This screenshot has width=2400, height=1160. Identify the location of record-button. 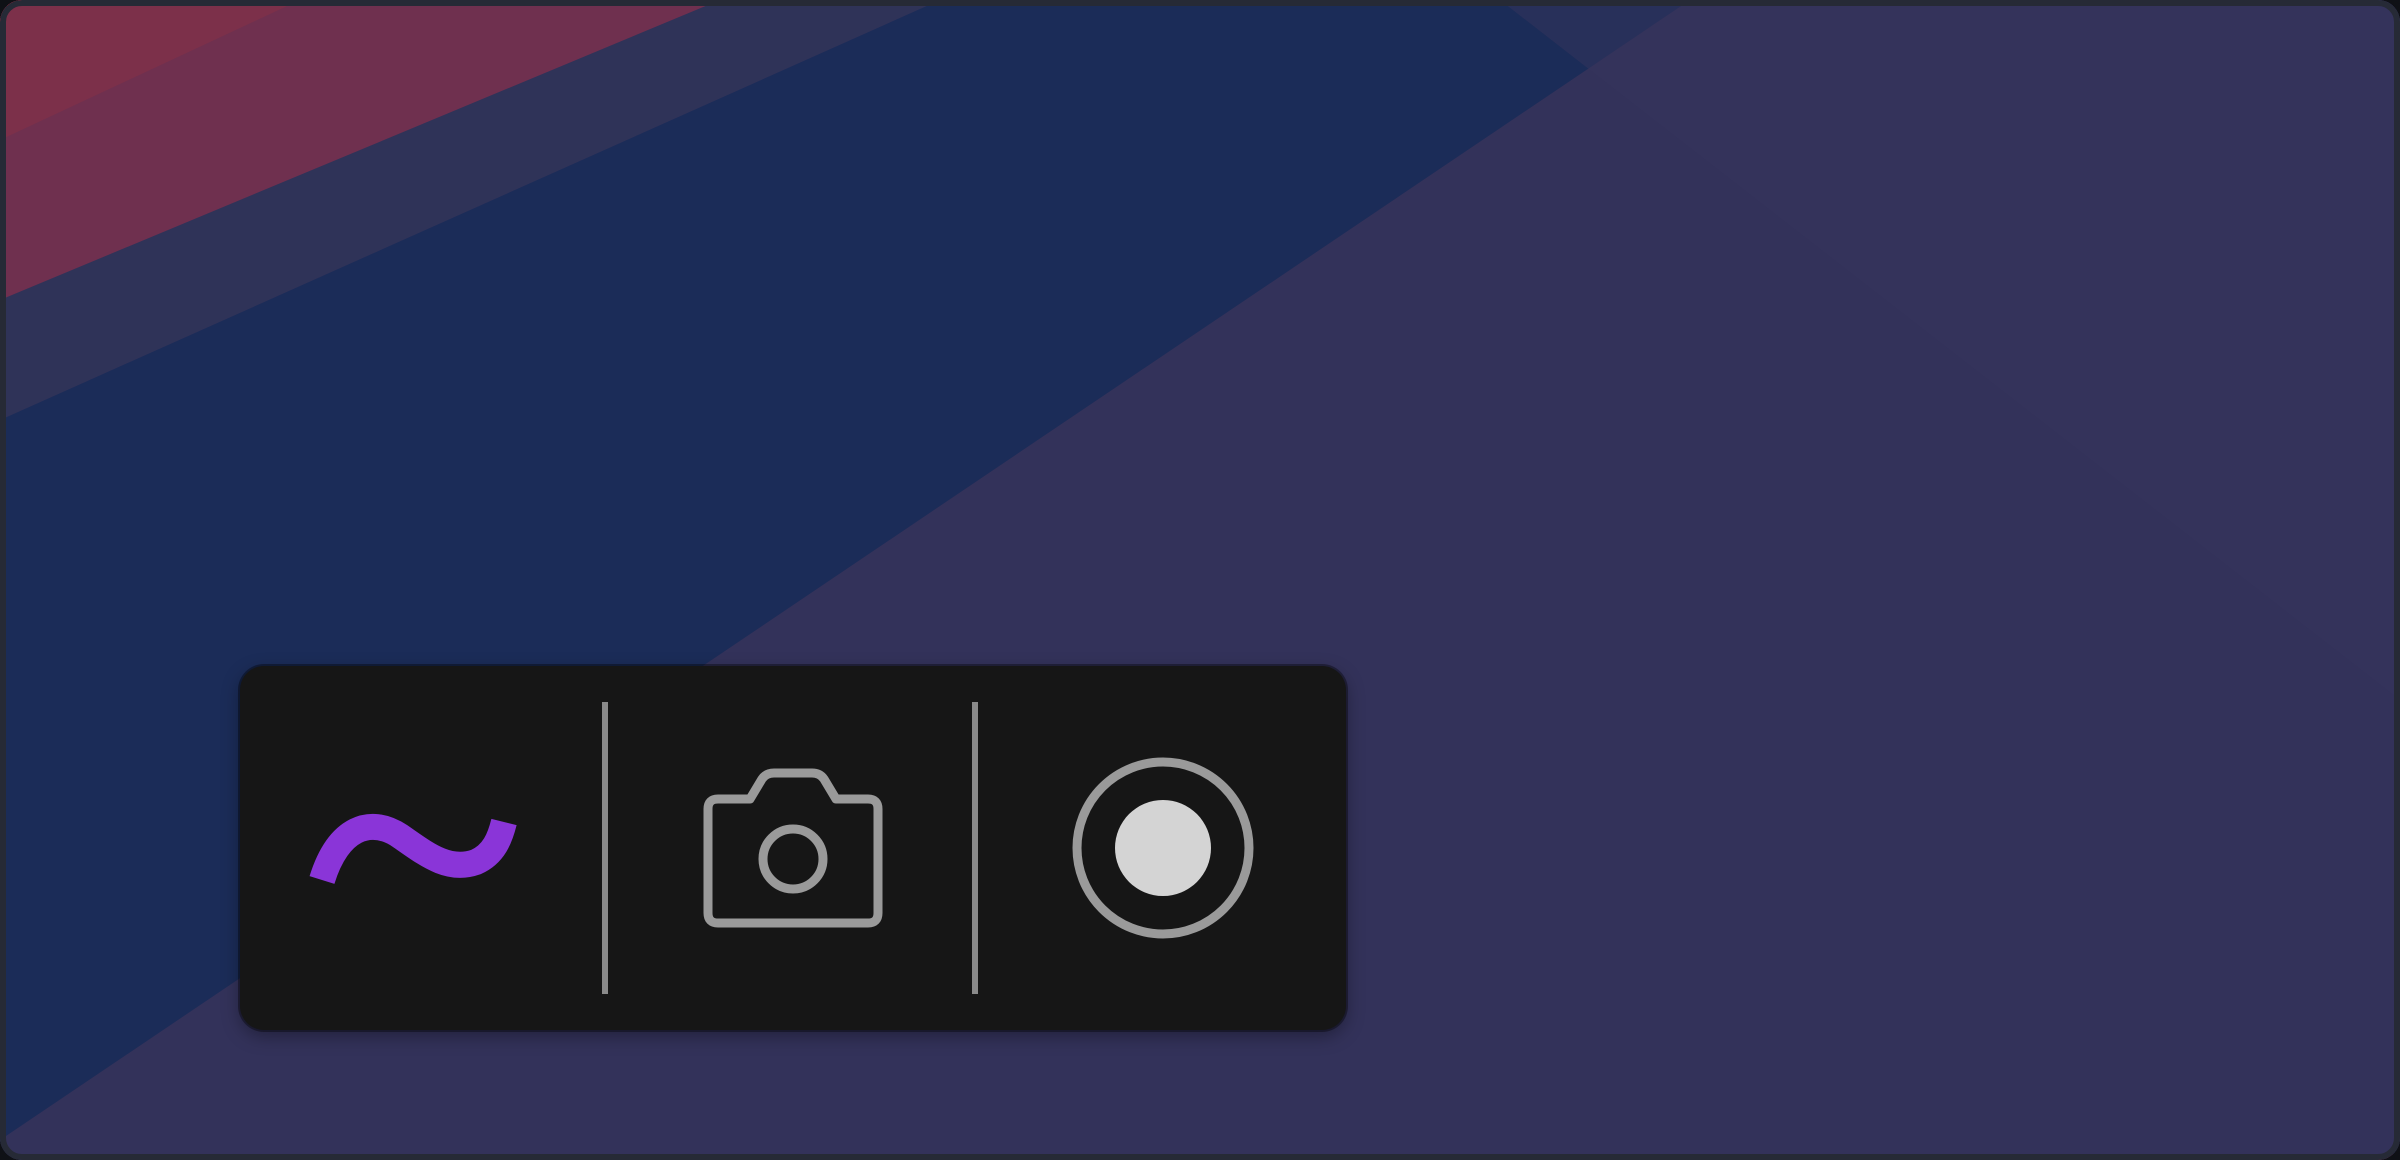
(1163, 848).